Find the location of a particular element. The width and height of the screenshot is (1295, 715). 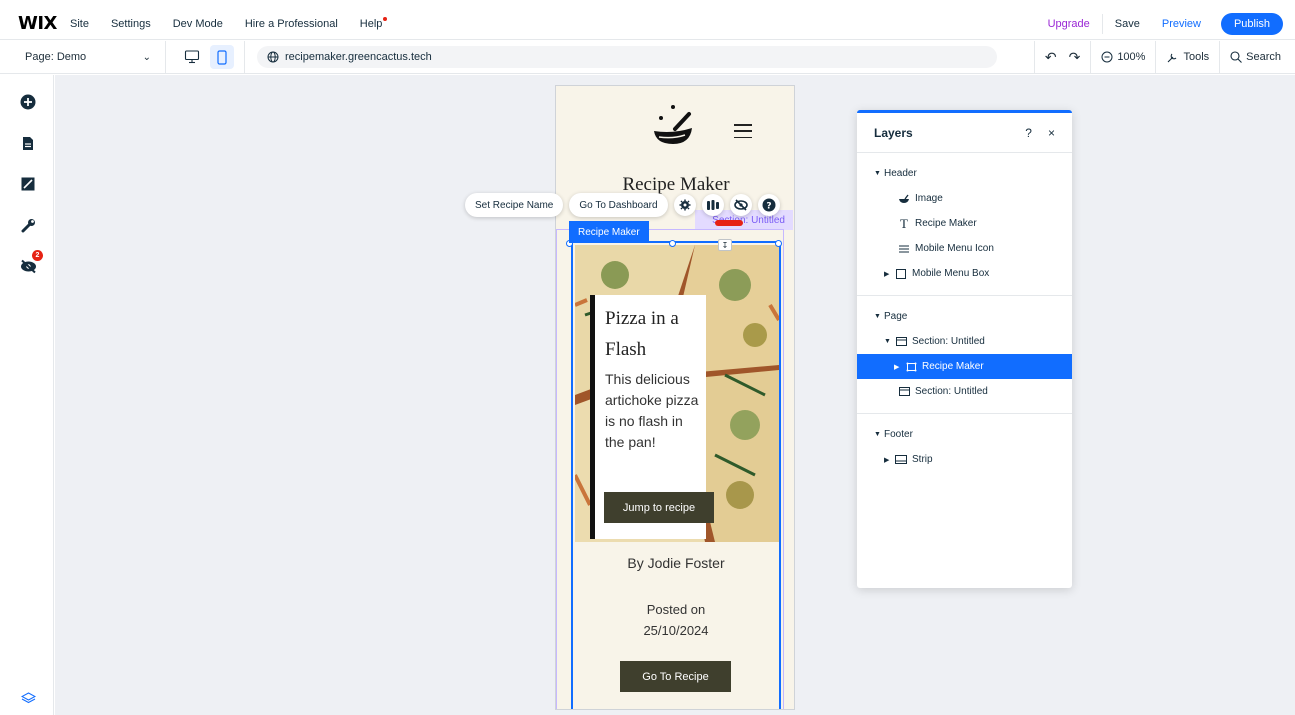

posted-date: 25/10/2024 is located at coordinates (676, 630).